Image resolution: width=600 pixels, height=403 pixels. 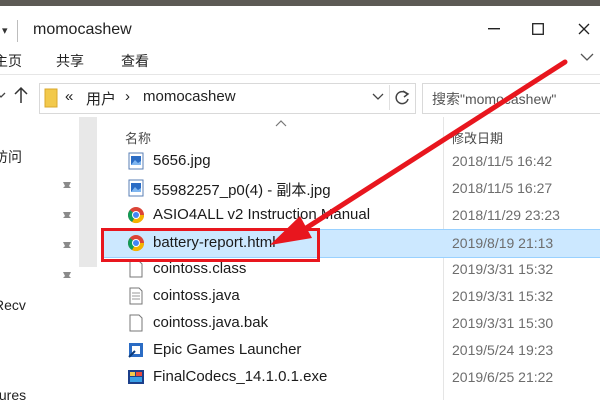 I want to click on shortcut-icon, so click(x=135, y=350).